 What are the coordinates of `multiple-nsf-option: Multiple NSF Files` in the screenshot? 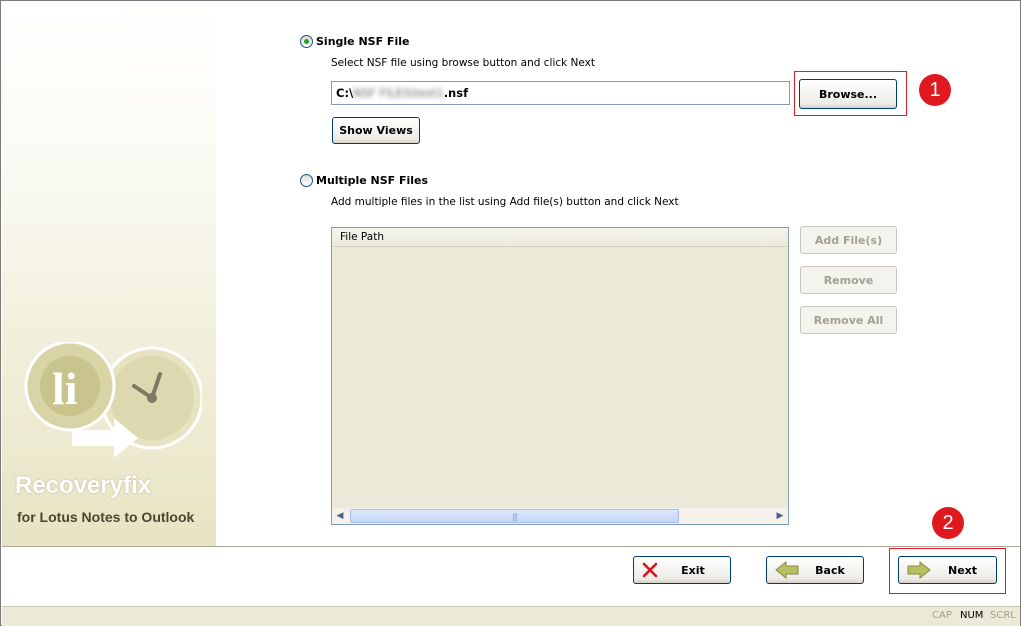 It's located at (364, 180).